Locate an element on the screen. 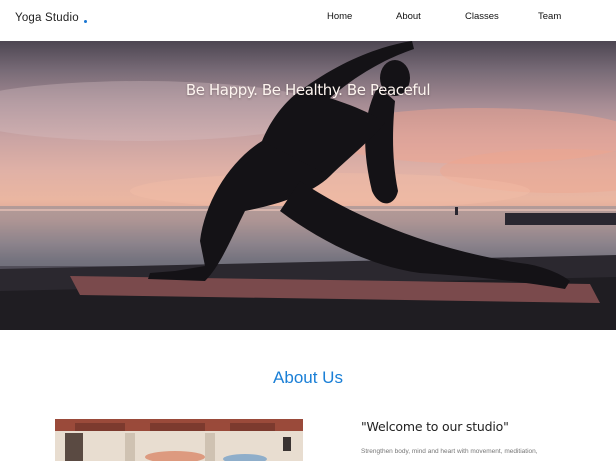  nav-item-team: Team is located at coordinates (549, 16).